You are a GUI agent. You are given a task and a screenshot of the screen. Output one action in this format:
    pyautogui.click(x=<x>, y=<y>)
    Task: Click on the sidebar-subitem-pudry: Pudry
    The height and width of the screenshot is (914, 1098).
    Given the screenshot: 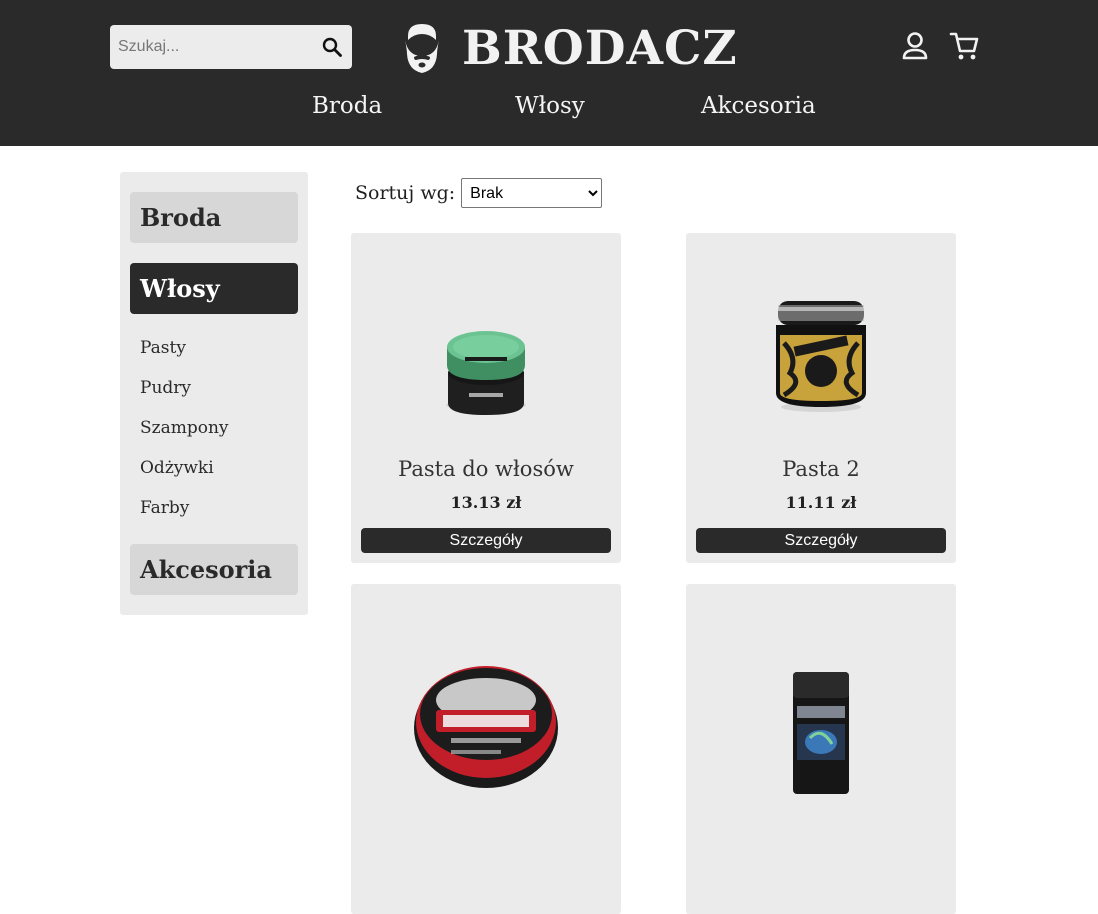 What is the action you would take?
    pyautogui.click(x=165, y=388)
    